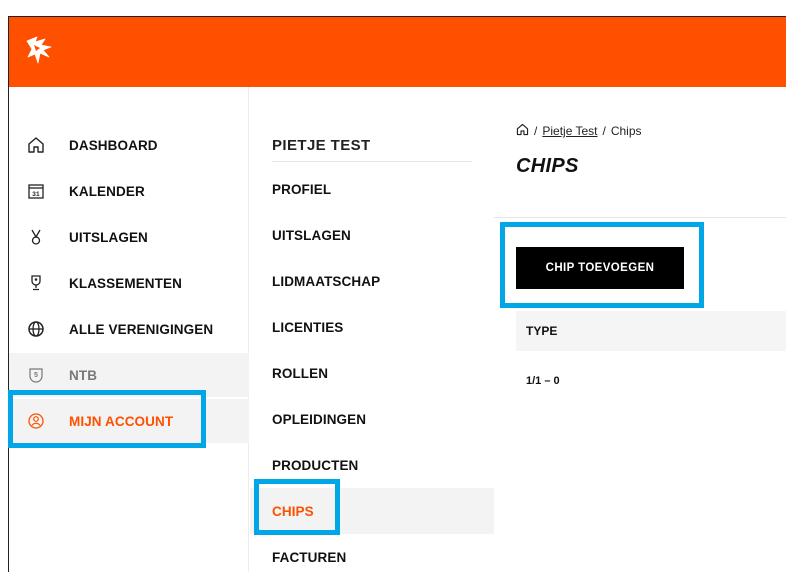  Describe the element at coordinates (36, 329) in the screenshot. I see `globe-icon` at that location.